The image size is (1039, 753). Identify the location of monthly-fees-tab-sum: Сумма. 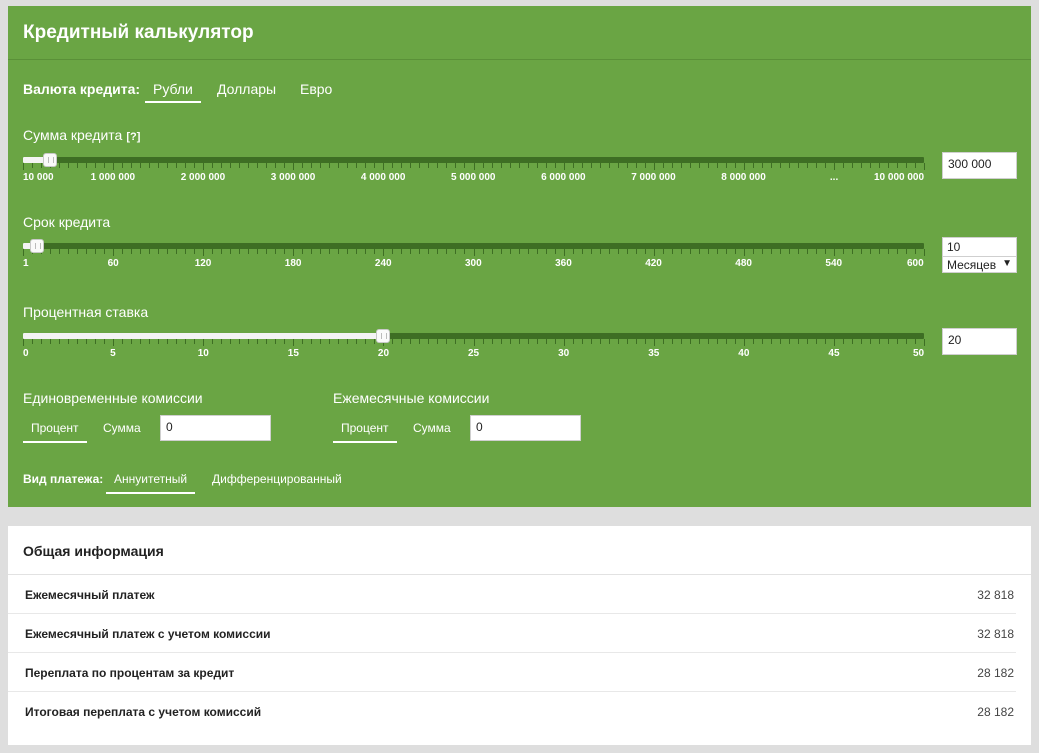
(432, 431).